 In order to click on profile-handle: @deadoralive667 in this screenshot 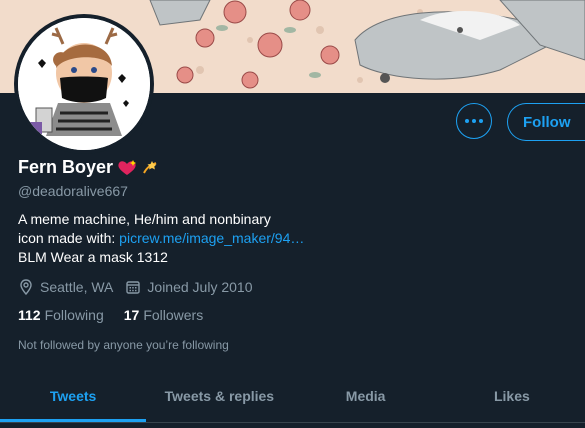, I will do `click(73, 191)`.